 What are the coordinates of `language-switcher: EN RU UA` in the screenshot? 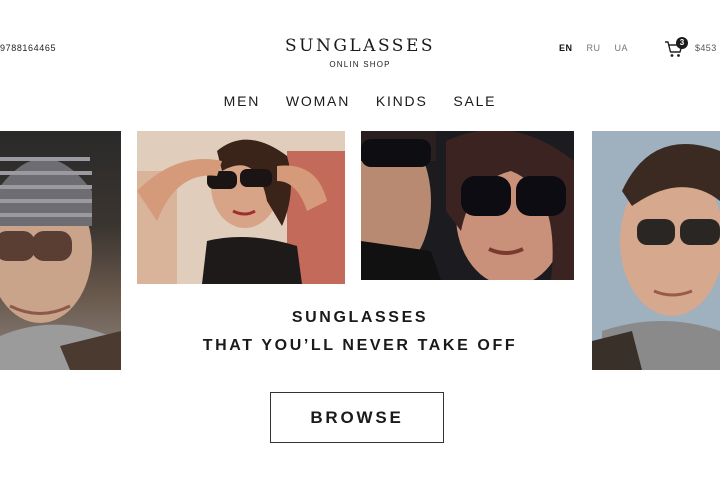 It's located at (599, 48).